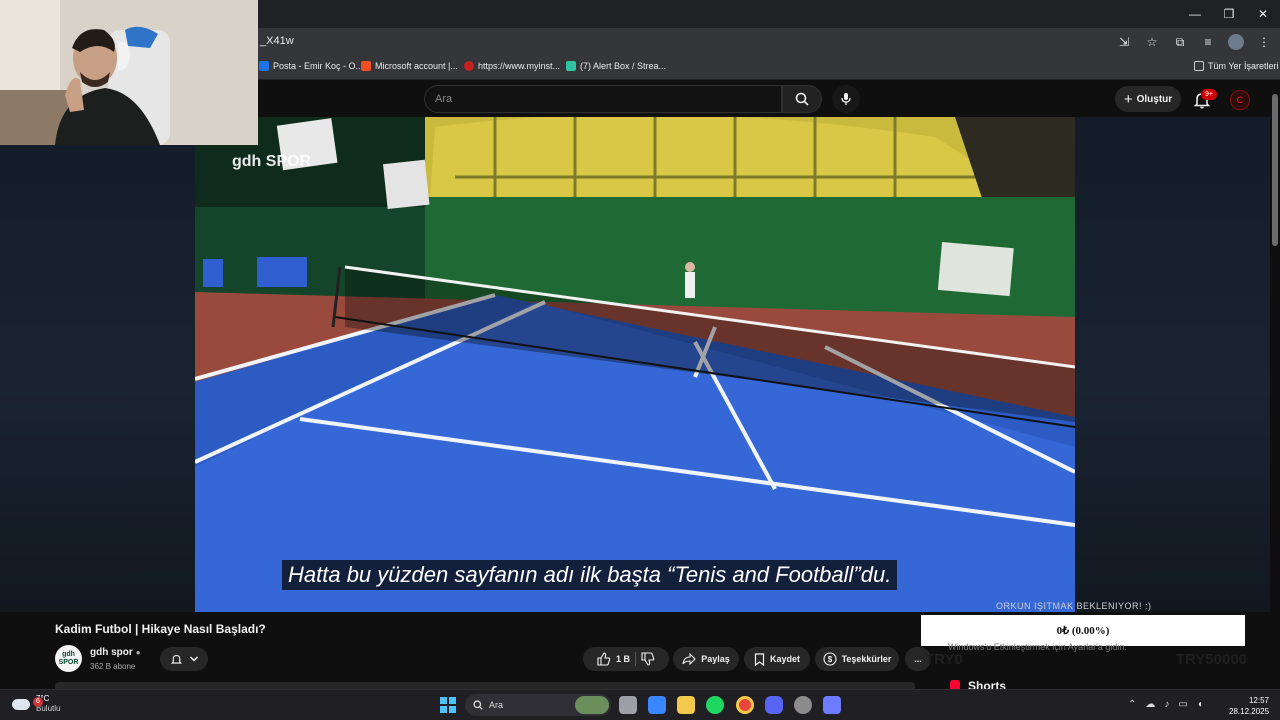 This screenshot has width=1280, height=720. I want to click on cloud-icon: 6, so click(27, 703).